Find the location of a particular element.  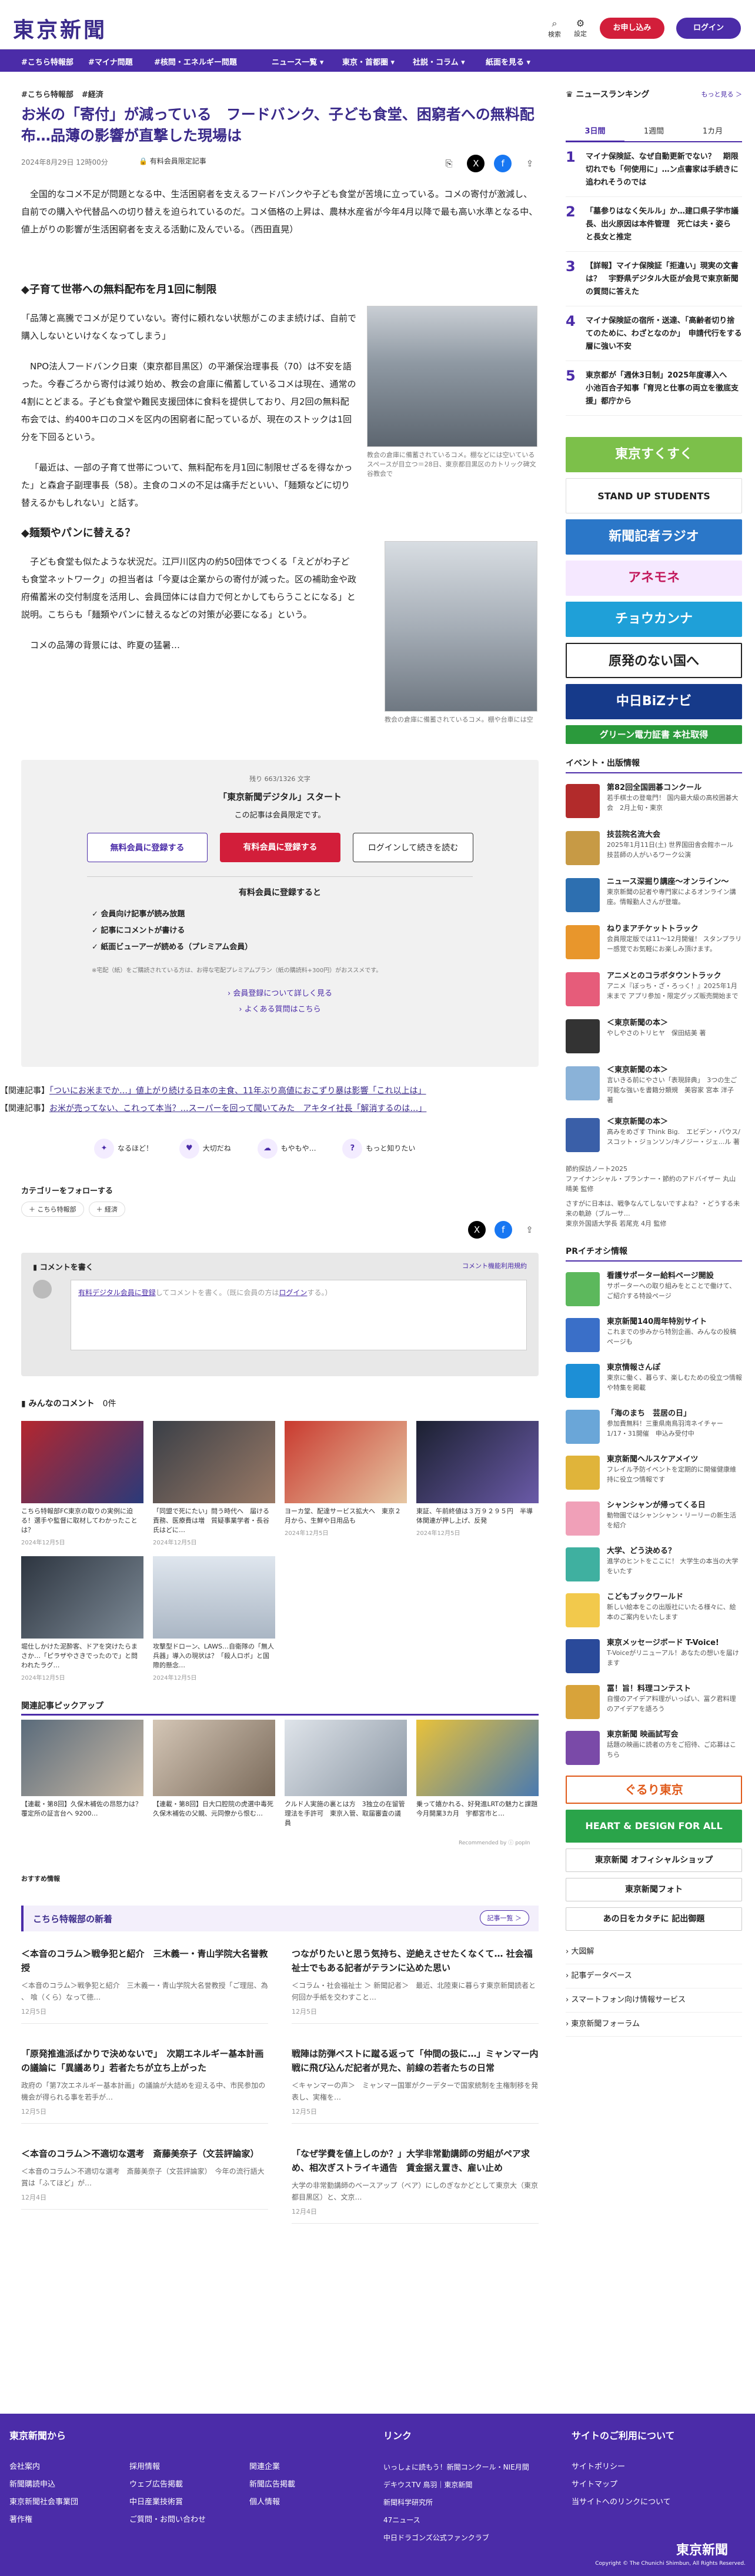

footer-link: 東京新聞社会事業団 is located at coordinates (43, 2502).